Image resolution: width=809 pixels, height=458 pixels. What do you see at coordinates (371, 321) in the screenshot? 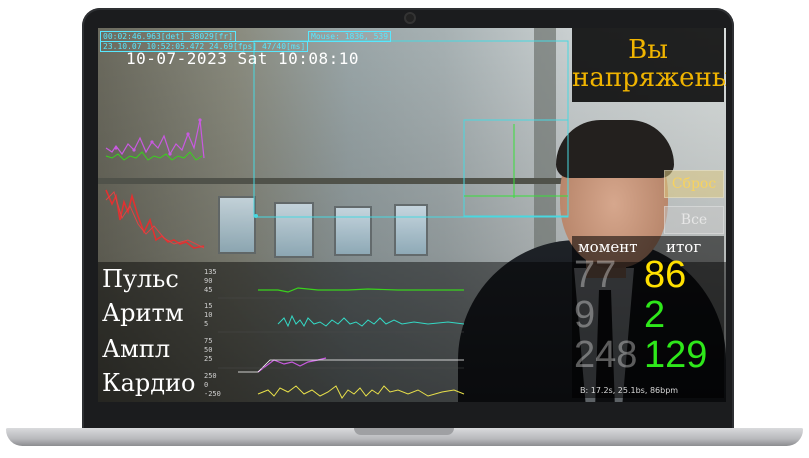
I see `arrhythmia-trace` at bounding box center [371, 321].